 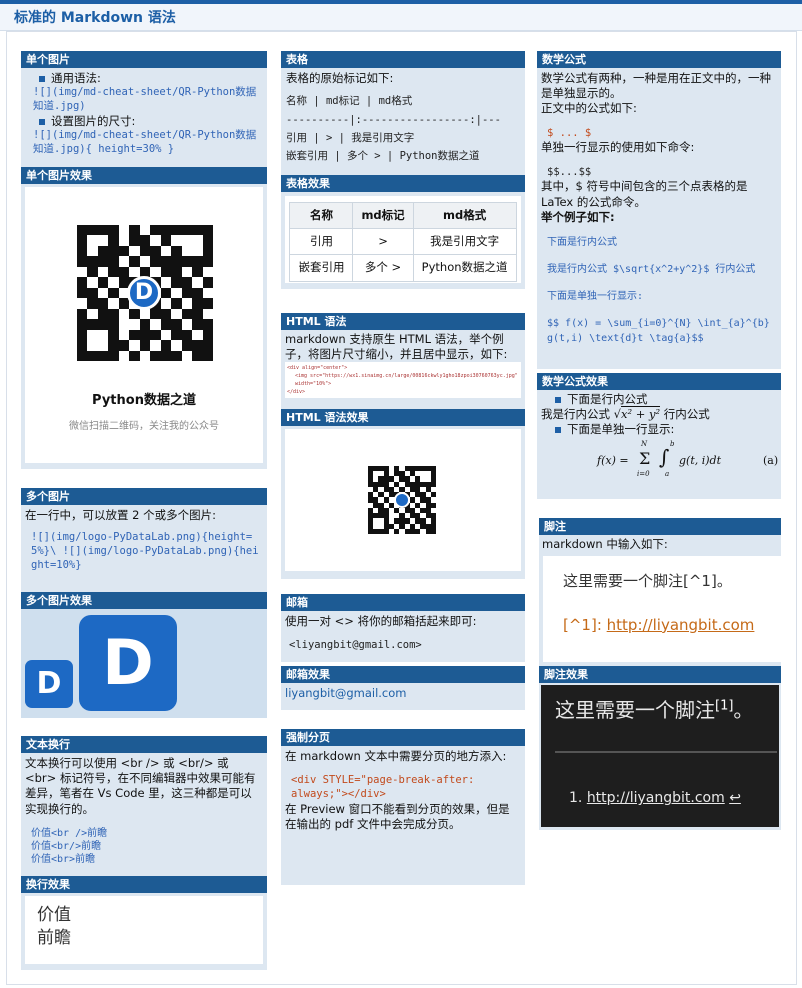 I want to click on logo-small-icon: D, so click(x=49, y=684).